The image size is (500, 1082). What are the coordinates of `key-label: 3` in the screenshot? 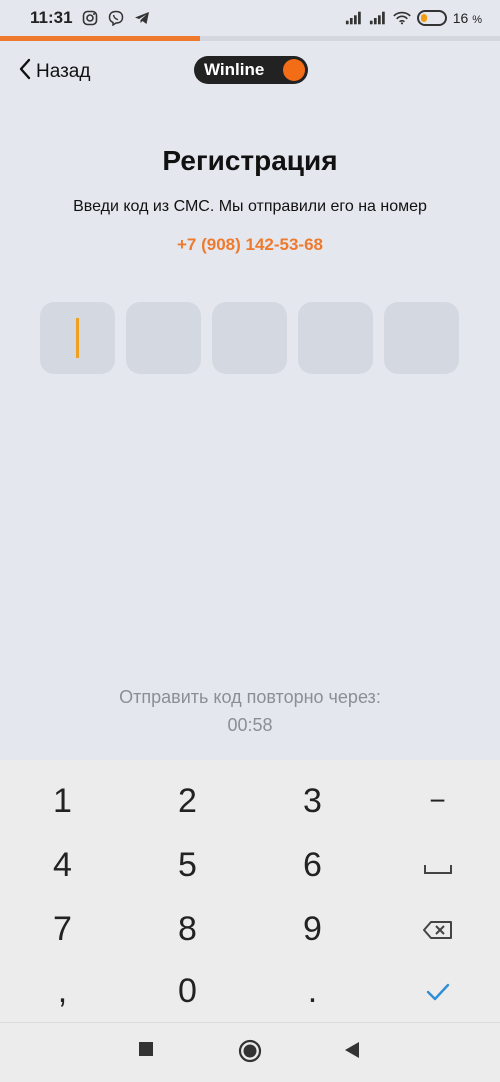 It's located at (312, 800).